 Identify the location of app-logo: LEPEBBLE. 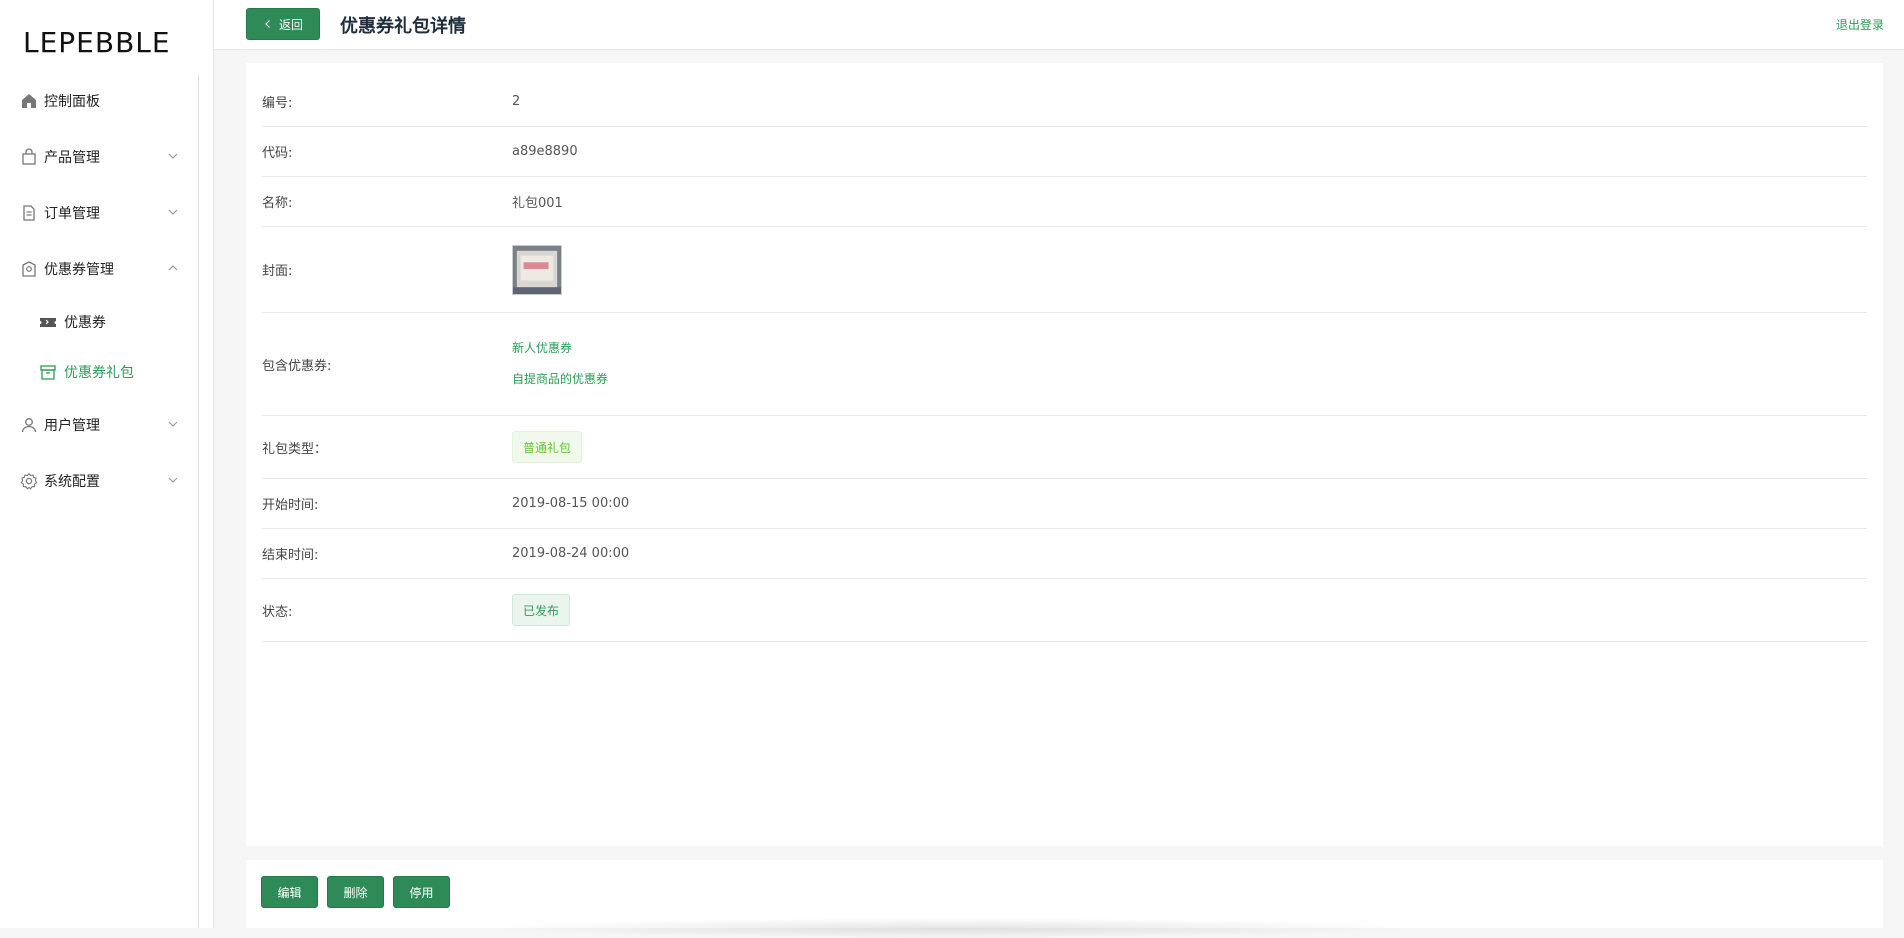
(97, 42).